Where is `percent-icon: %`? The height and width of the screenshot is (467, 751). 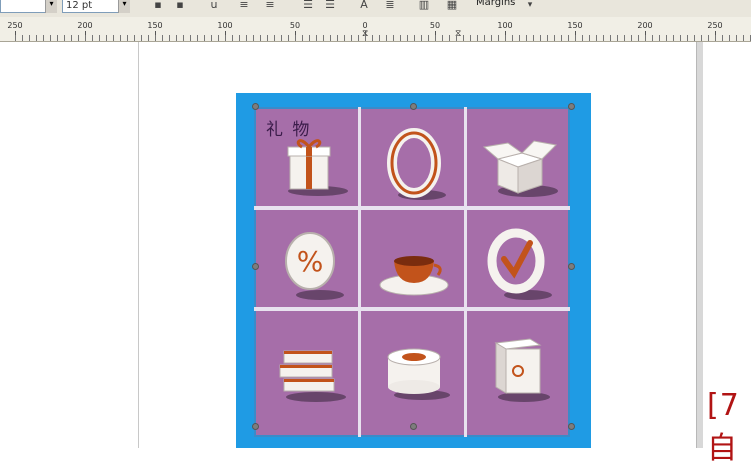 percent-icon: % is located at coordinates (310, 261).